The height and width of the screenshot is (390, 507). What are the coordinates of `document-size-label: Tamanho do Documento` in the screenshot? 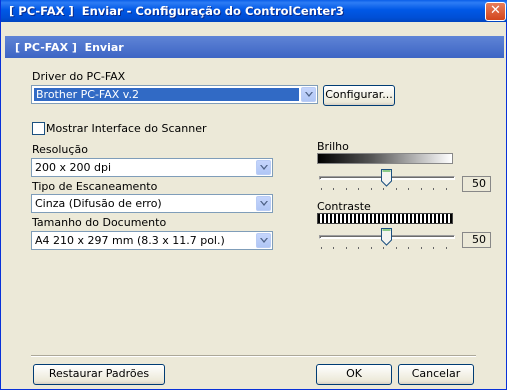 It's located at (99, 222).